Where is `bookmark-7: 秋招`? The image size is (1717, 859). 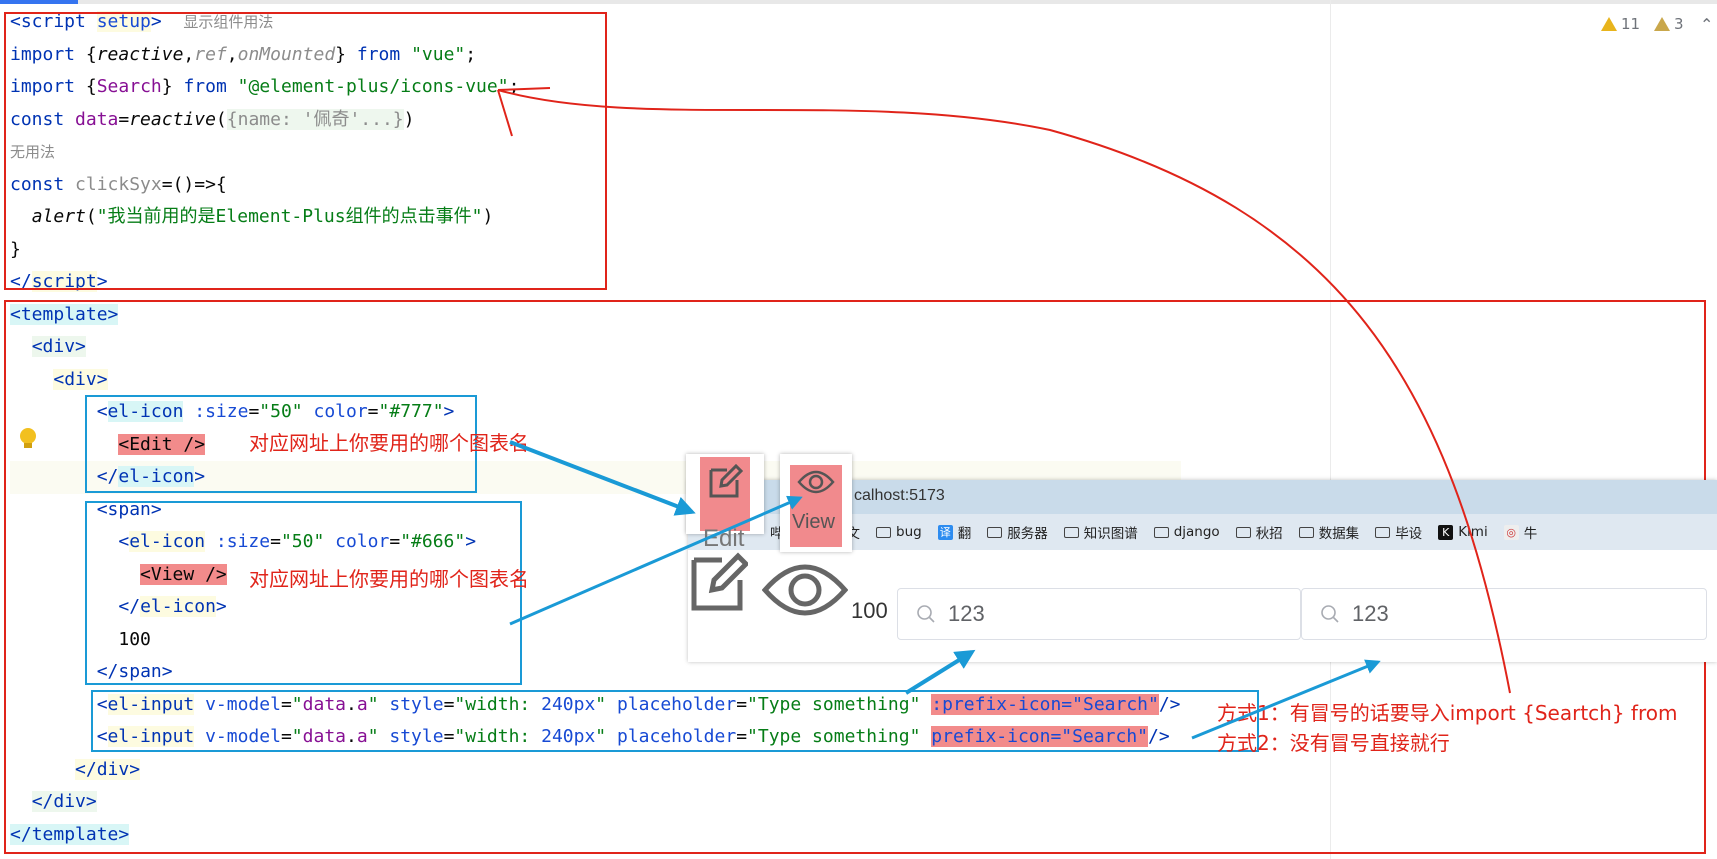
bookmark-7: 秋招 is located at coordinates (1259, 532).